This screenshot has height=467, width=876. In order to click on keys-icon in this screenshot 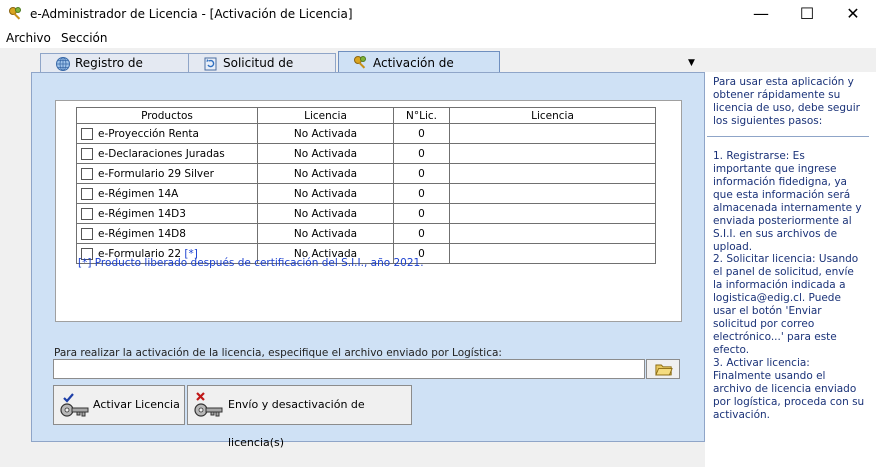, I will do `click(360, 62)`.